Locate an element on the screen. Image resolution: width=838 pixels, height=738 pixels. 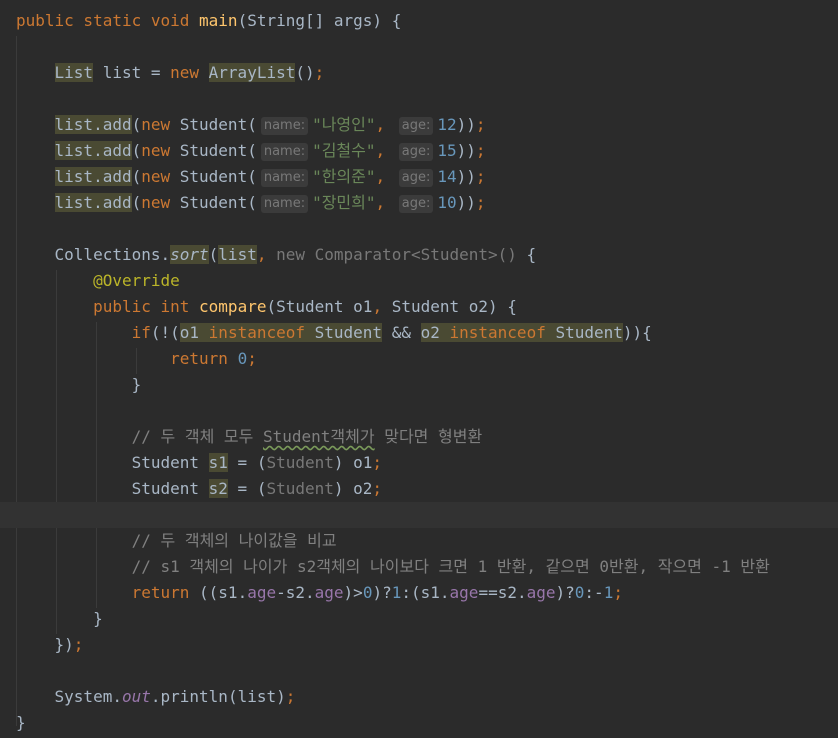
student-name-string: "김철수" is located at coordinates (344, 150).